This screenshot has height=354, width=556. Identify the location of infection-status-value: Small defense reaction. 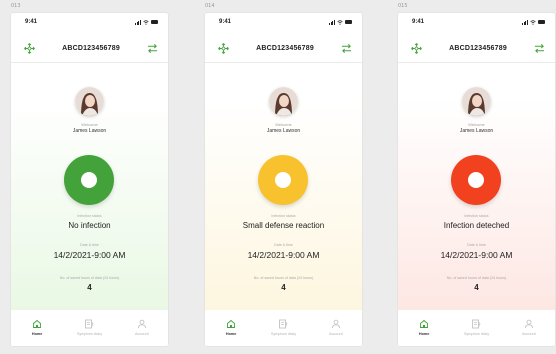
(283, 225).